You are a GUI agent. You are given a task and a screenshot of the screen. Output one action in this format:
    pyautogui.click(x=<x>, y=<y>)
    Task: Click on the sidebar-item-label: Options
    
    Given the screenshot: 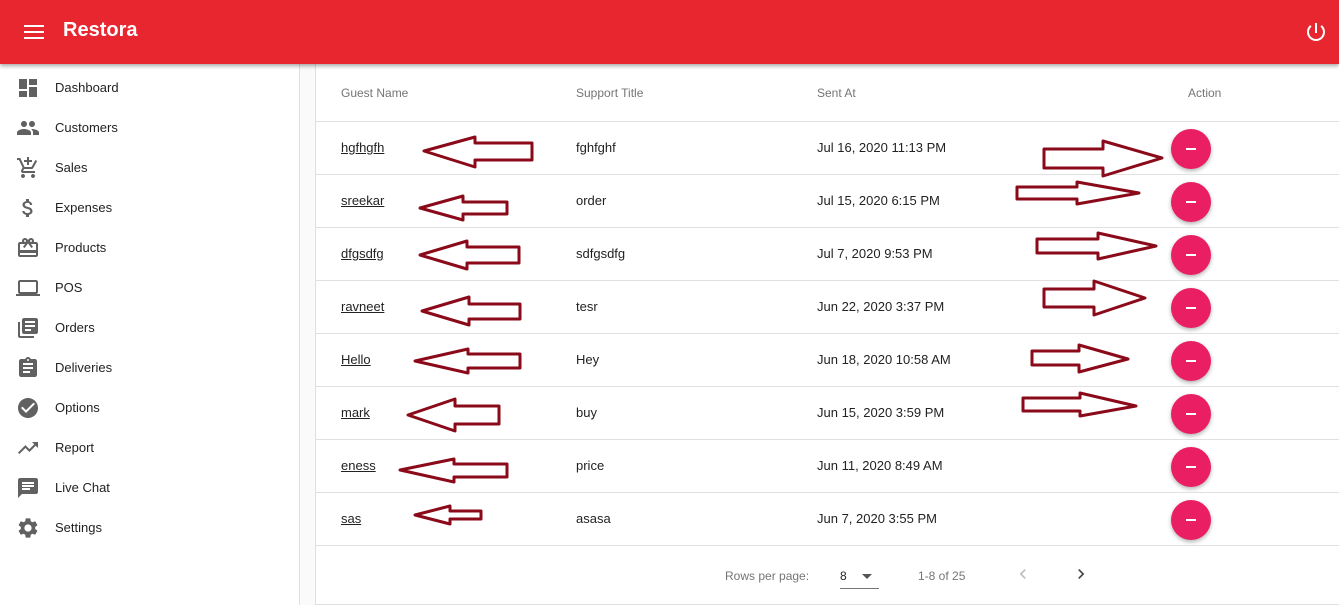 What is the action you would take?
    pyautogui.click(x=77, y=407)
    